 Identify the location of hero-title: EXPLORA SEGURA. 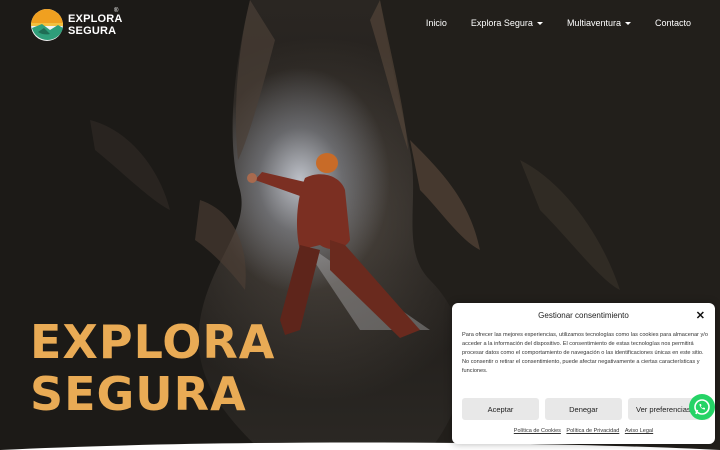
(152, 368).